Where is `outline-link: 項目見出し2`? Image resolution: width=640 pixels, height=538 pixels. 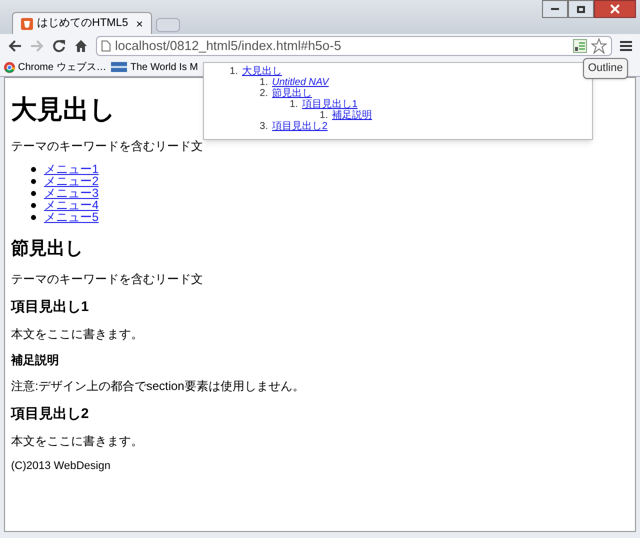 outline-link: 項目見出し2 is located at coordinates (300, 127).